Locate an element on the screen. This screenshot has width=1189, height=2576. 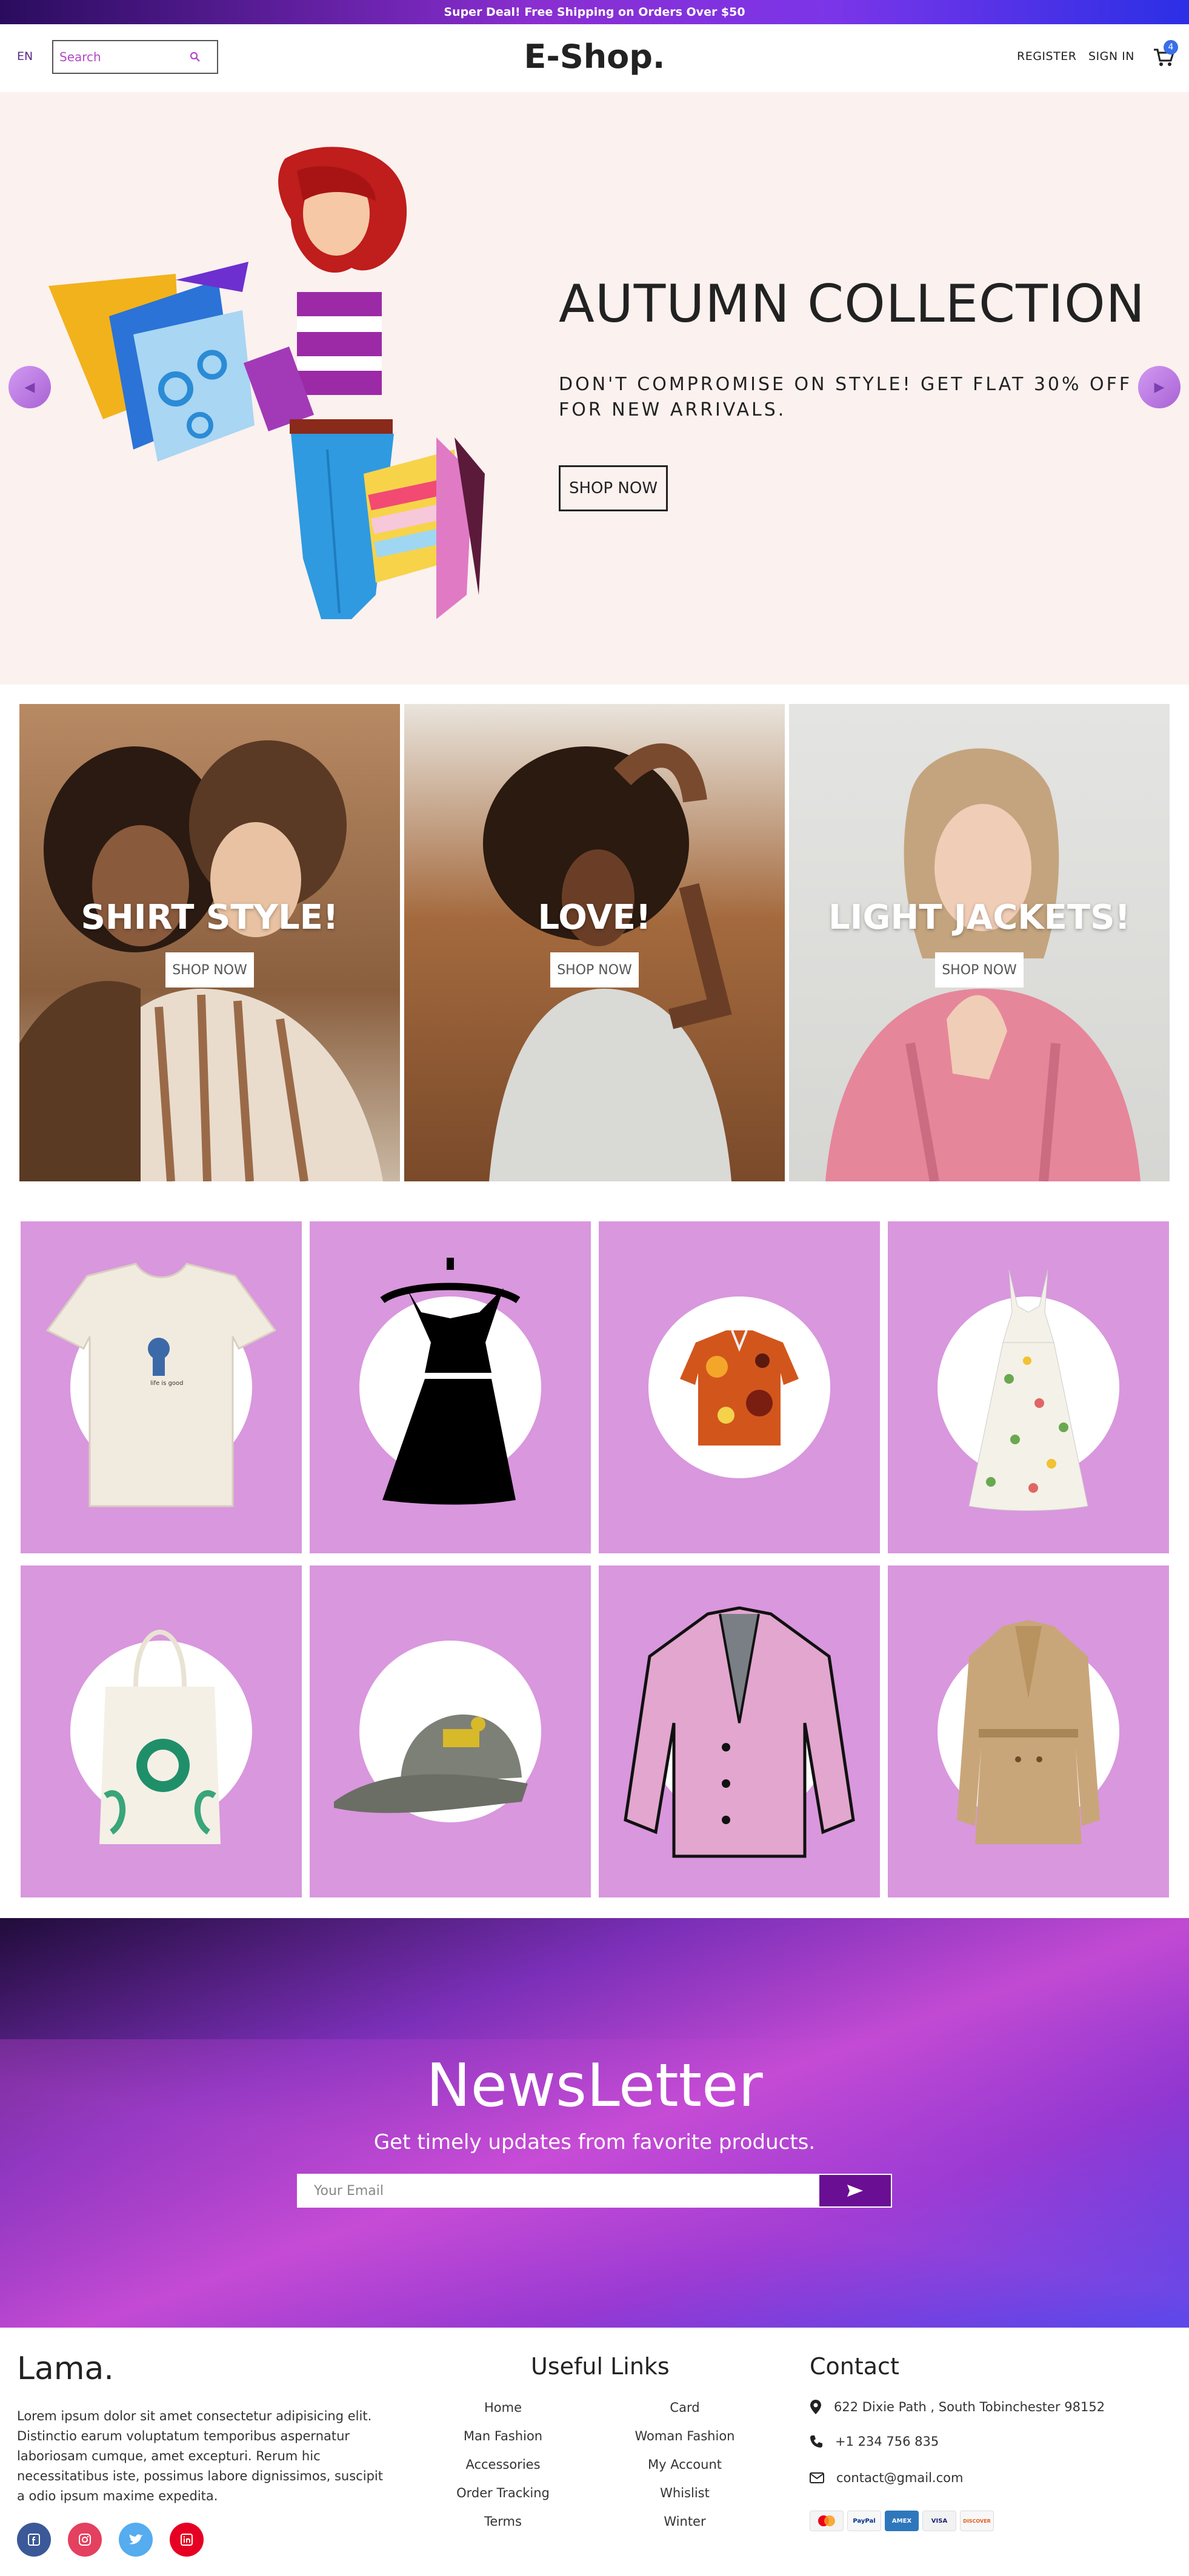
paypal-icon: PayPal is located at coordinates (864, 2521).